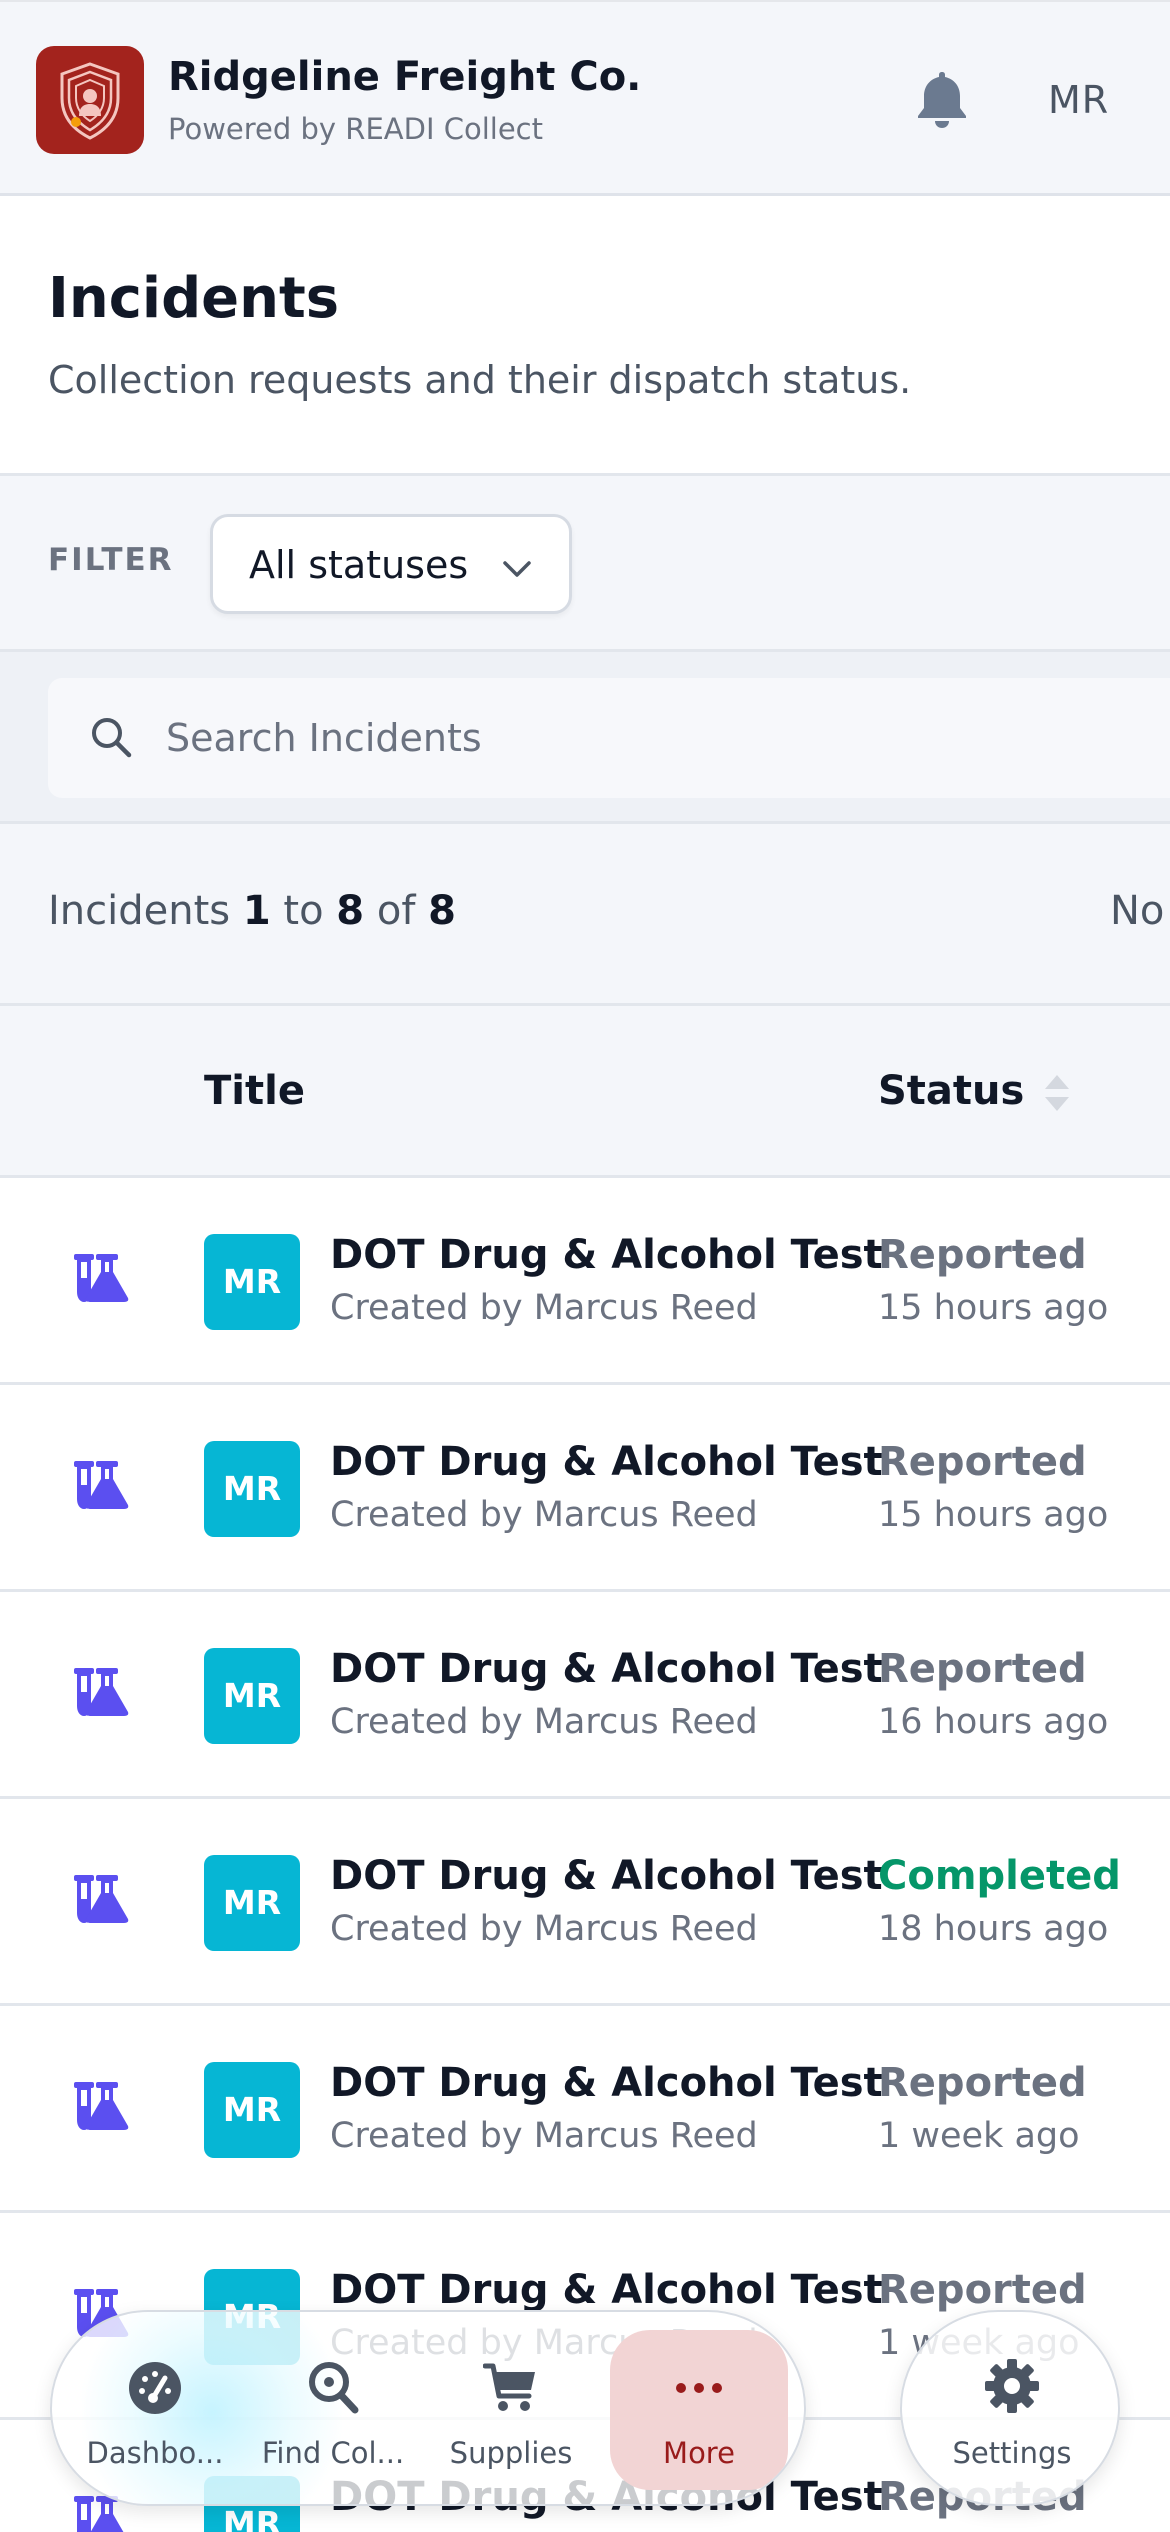 This screenshot has width=1170, height=2532. Describe the element at coordinates (999, 1876) in the screenshot. I see `incident-status: Completed` at that location.